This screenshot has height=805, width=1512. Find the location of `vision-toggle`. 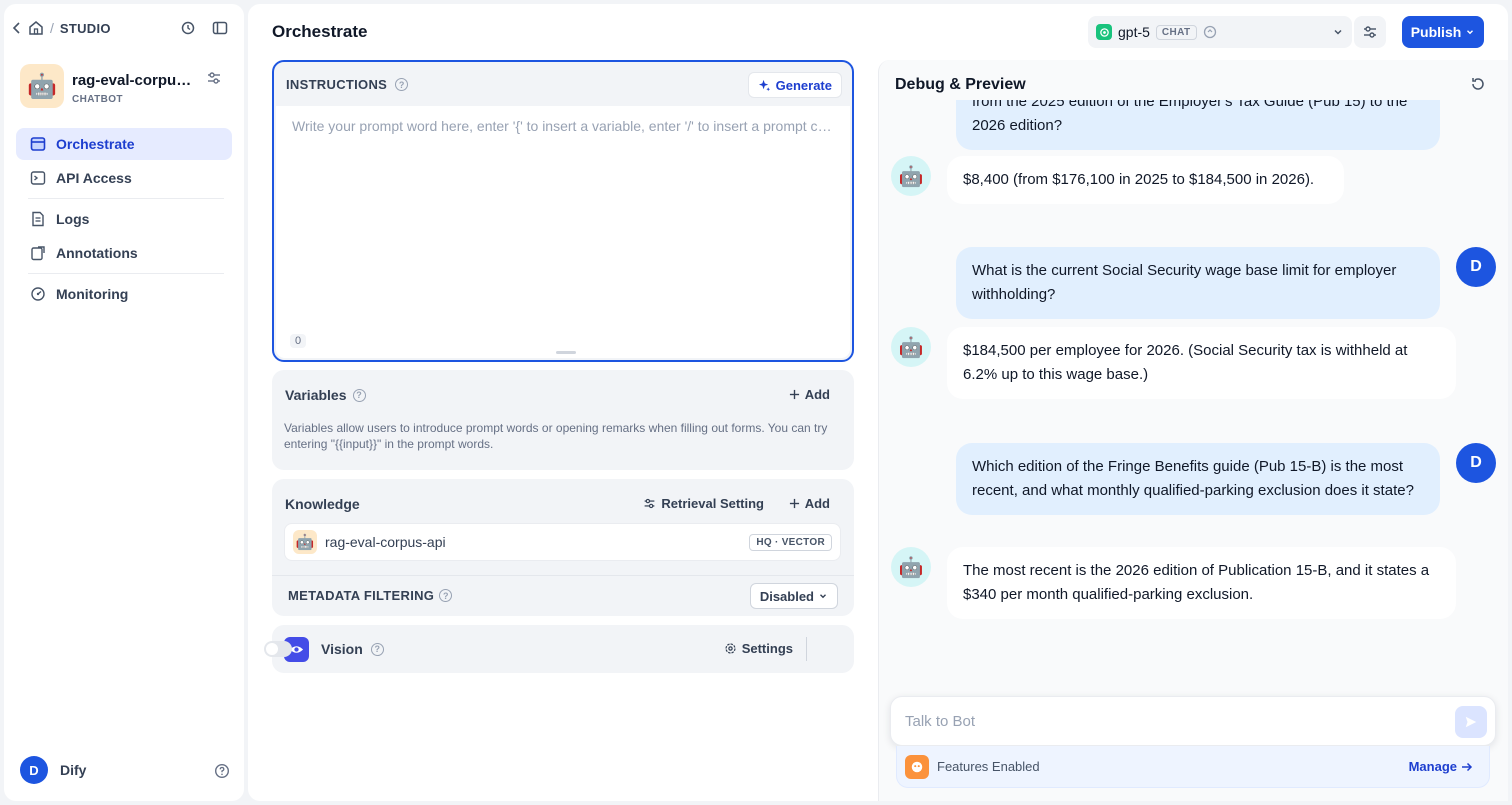

vision-toggle is located at coordinates (278, 649).